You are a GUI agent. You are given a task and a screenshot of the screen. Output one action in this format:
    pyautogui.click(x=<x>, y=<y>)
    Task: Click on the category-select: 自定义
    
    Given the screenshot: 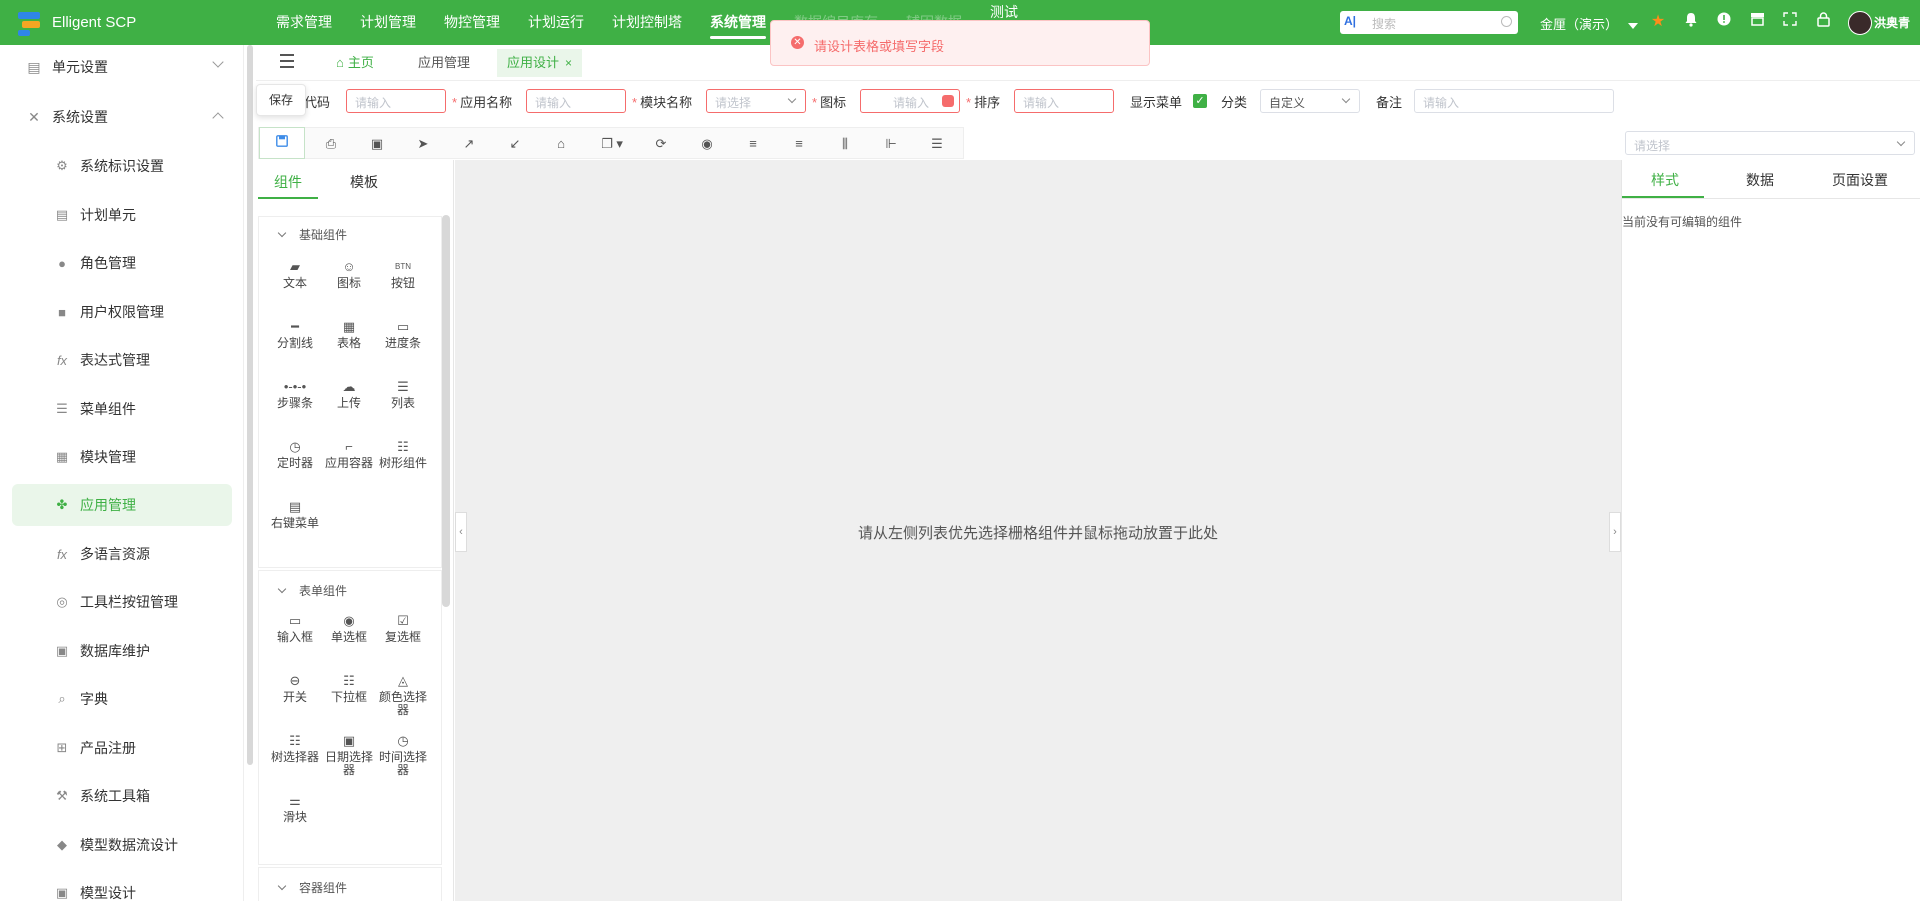 What is the action you would take?
    pyautogui.click(x=1310, y=101)
    